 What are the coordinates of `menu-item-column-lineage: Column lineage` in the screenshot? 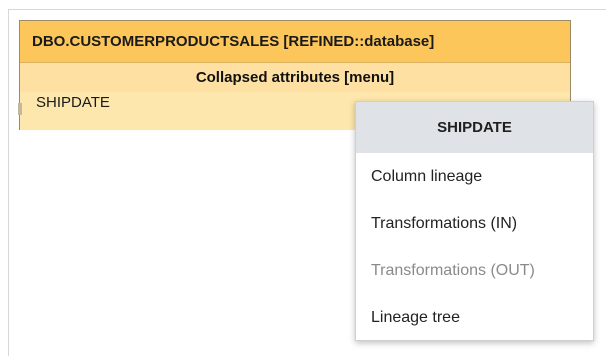 It's located at (474, 176).